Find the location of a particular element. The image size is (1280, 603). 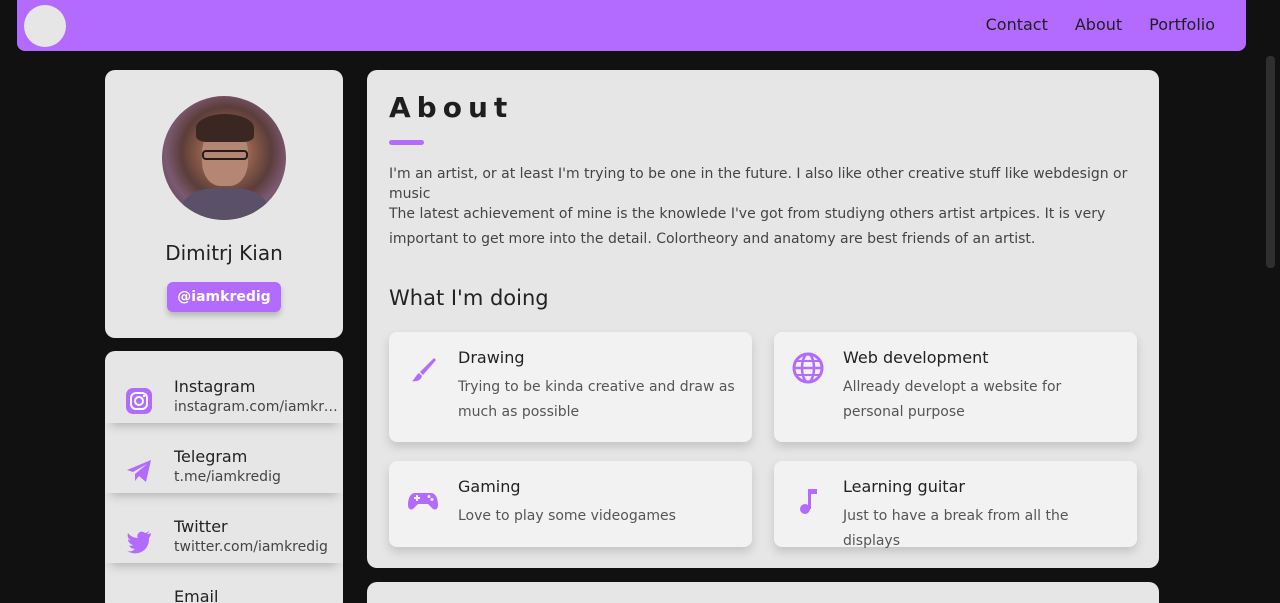

service-desc-gaming: Love to play some videogames is located at coordinates (567, 516).